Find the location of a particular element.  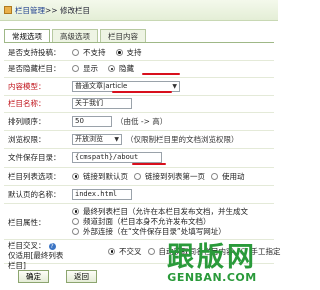

name-label: 栏目名称： is located at coordinates (27, 103).